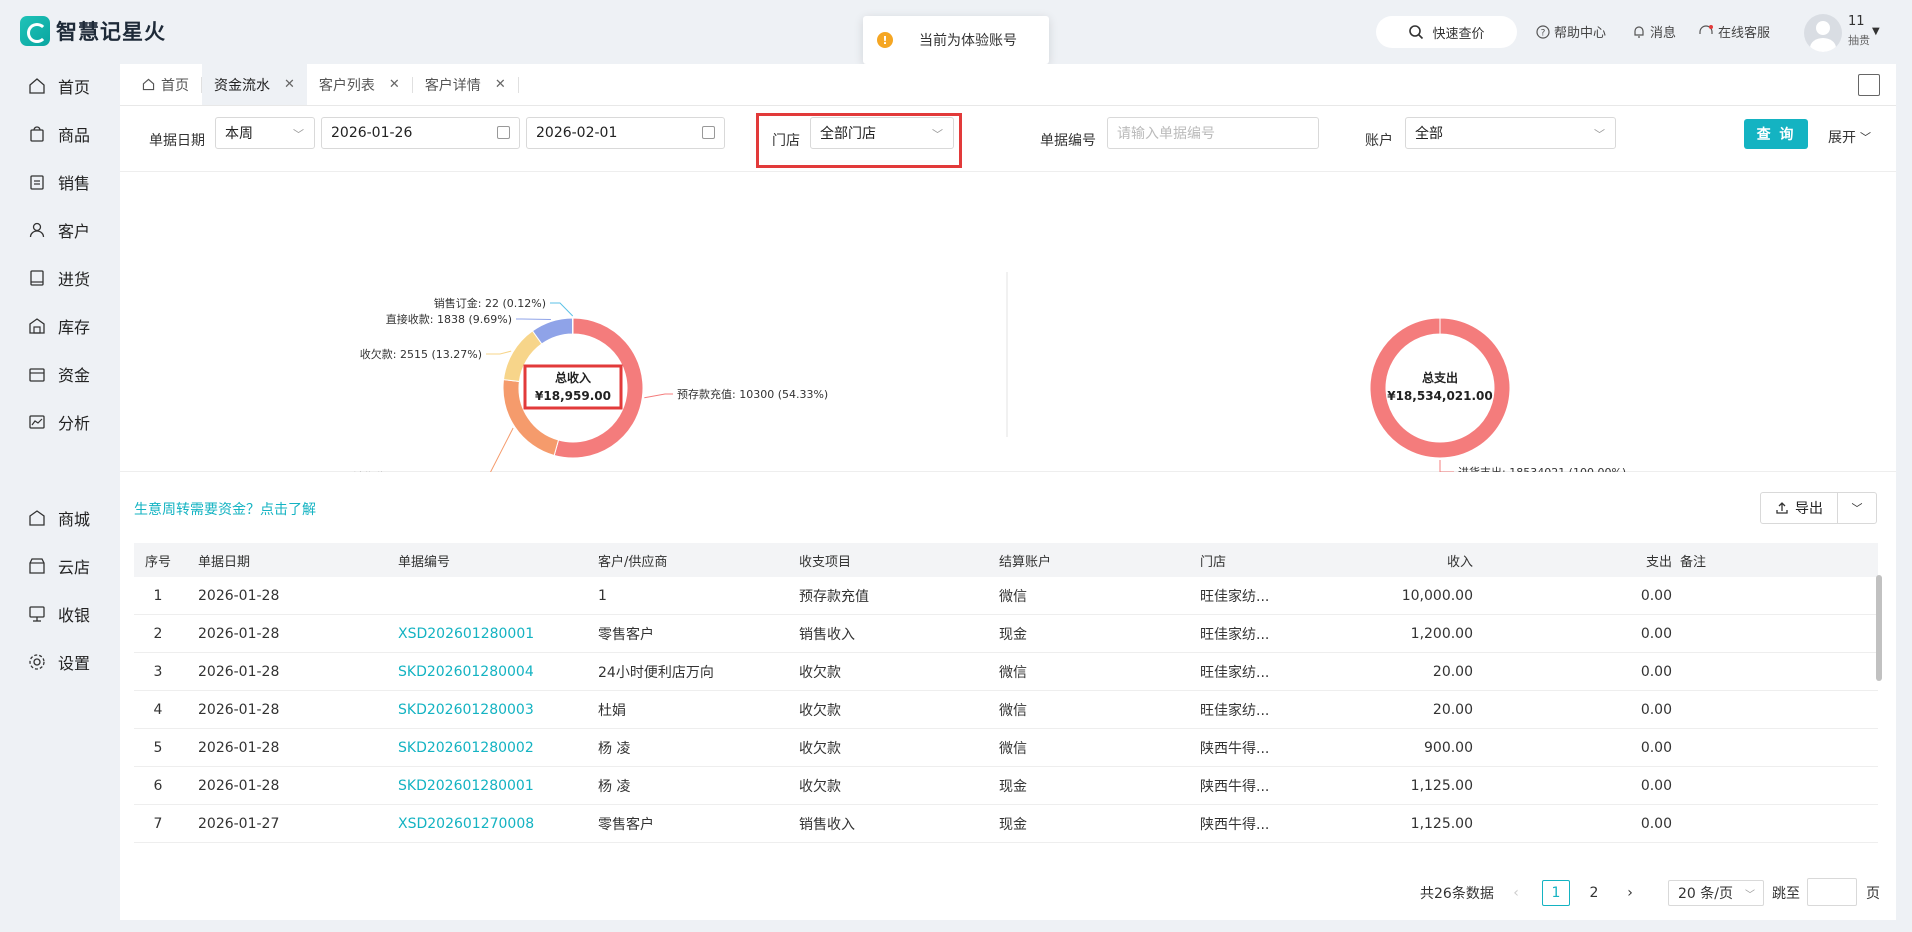  Describe the element at coordinates (1716, 893) in the screenshot. I see `page-size-select: 20 条/页 ﹀` at that location.